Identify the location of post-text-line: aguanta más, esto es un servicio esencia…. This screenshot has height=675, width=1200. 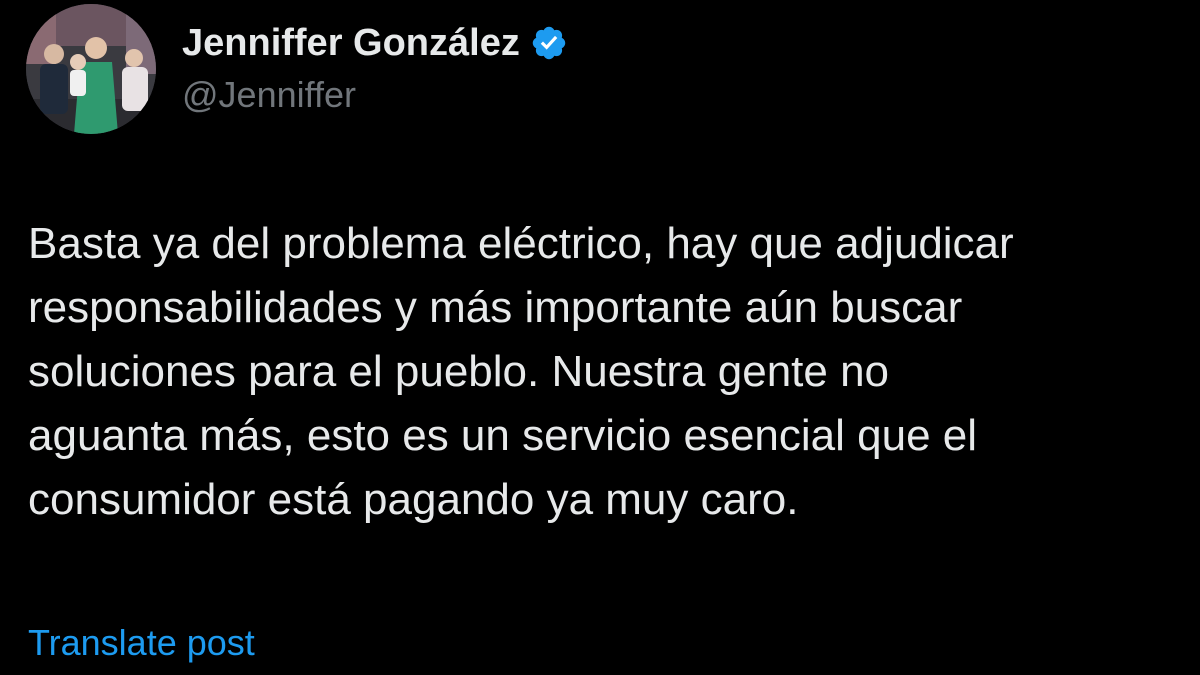
(503, 435).